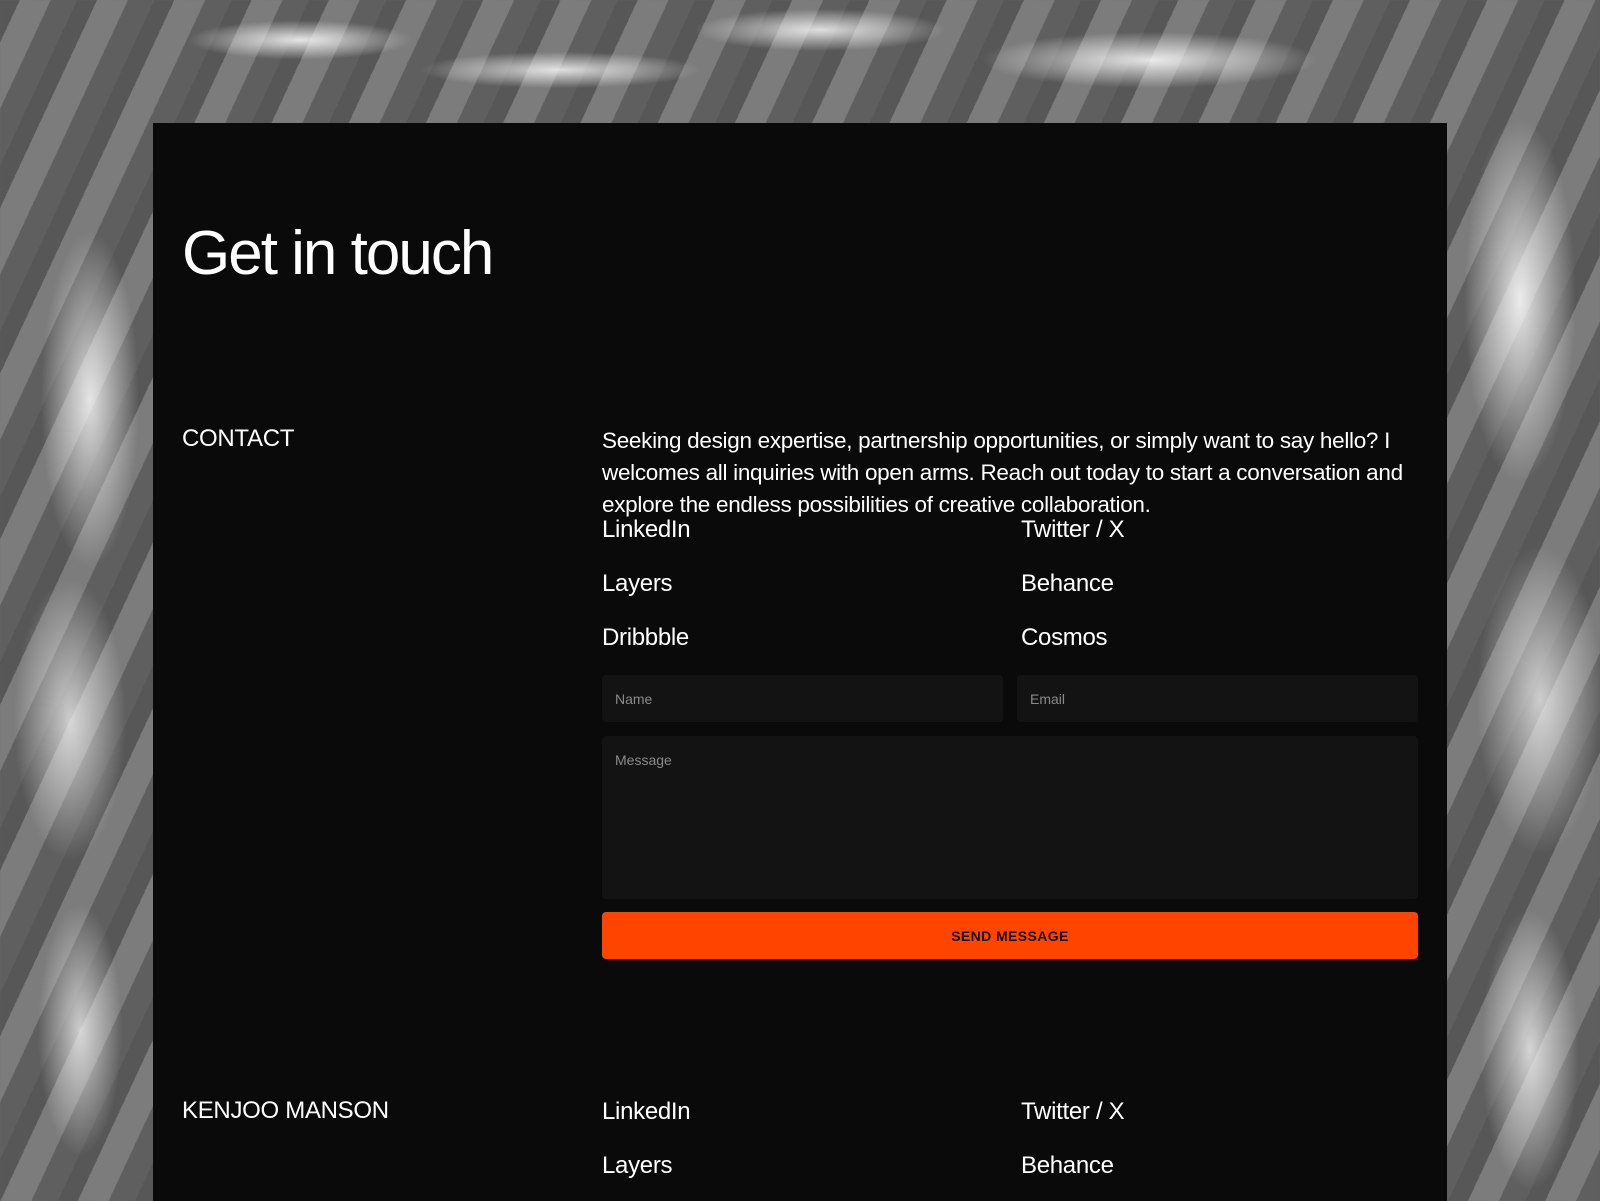  I want to click on link-cosmos: Cosmos, so click(1221, 650).